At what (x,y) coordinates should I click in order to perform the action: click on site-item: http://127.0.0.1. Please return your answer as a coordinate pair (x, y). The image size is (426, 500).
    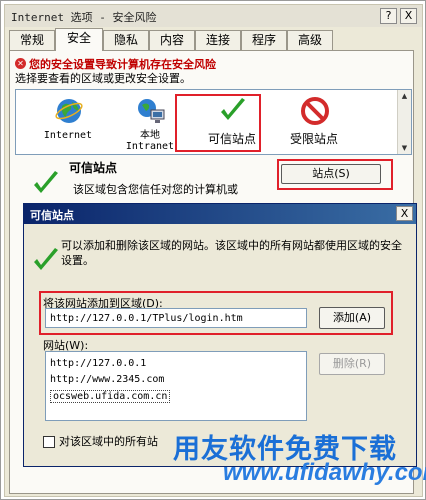
    Looking at the image, I should click on (98, 363).